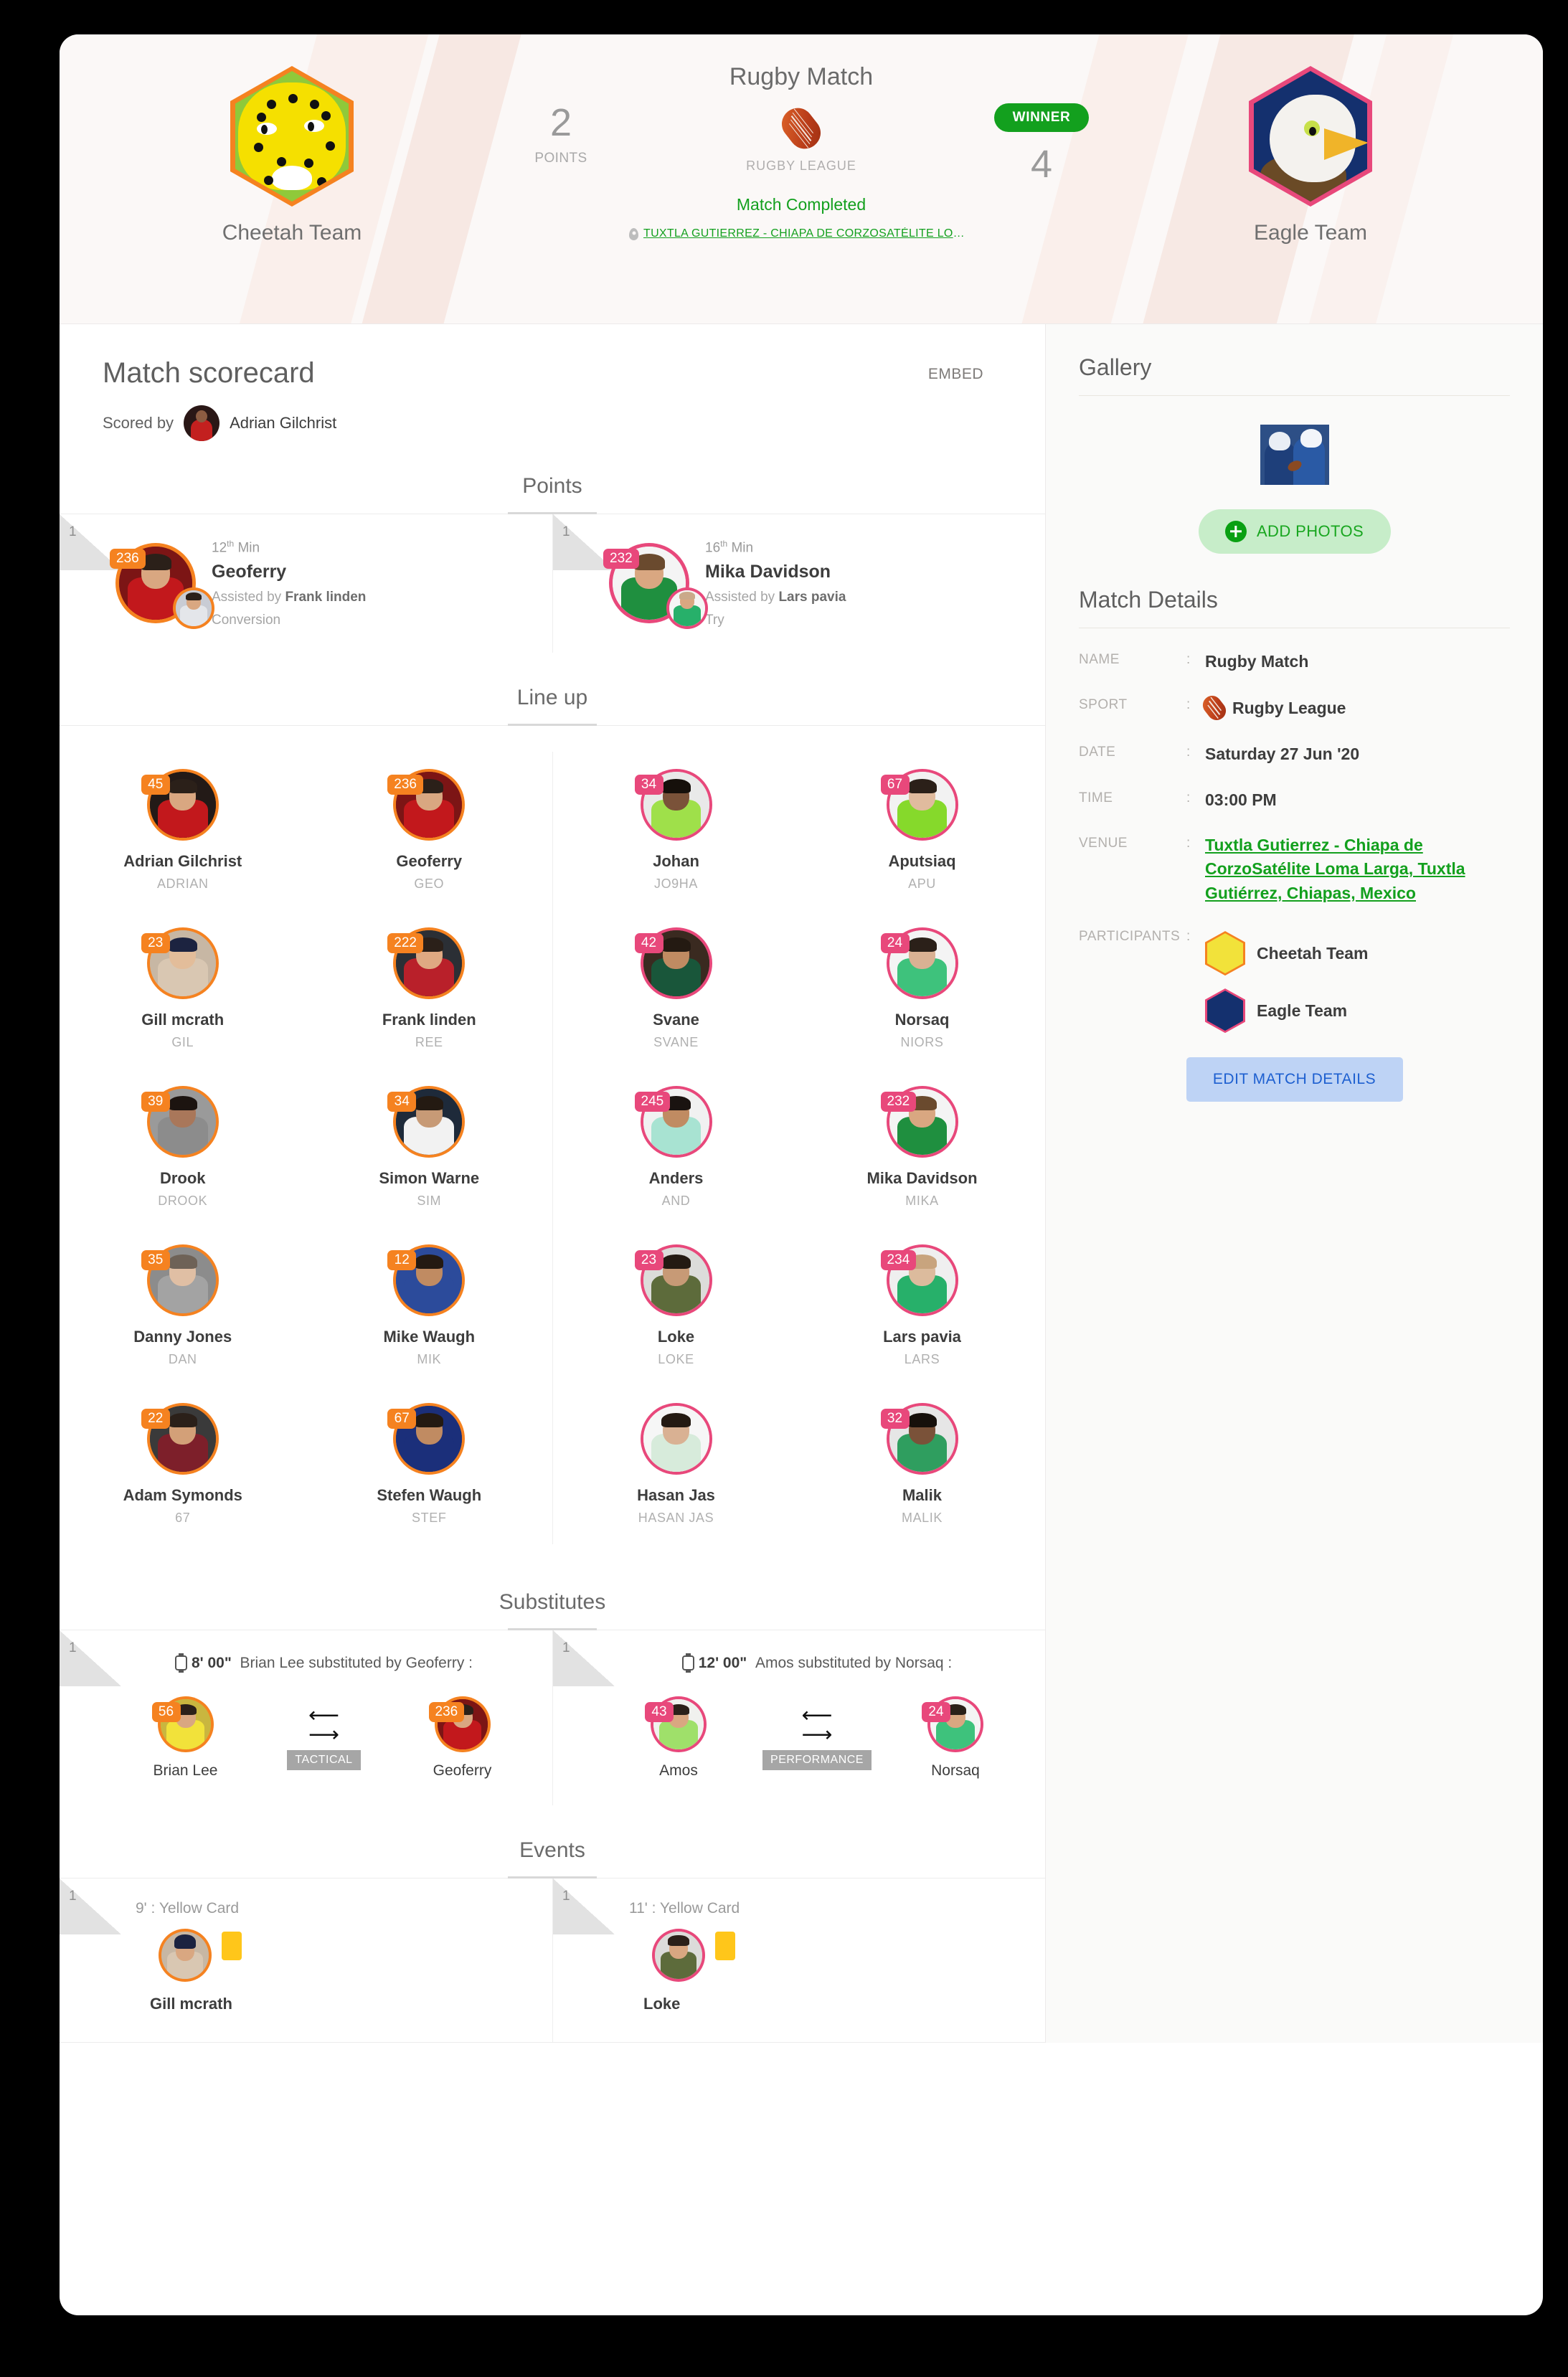 This screenshot has height=2377, width=1568. Describe the element at coordinates (662, 2003) in the screenshot. I see `event-player-name: Loke` at that location.